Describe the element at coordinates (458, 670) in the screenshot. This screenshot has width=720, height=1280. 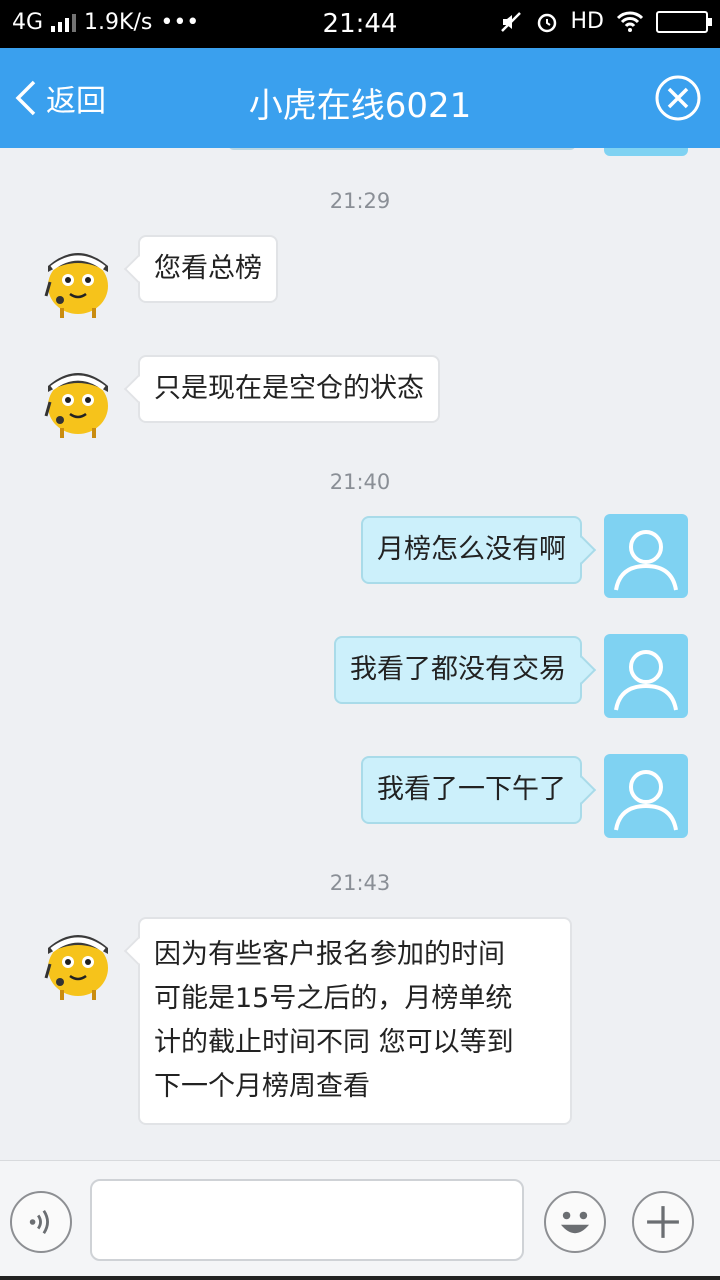
I see `message-bubble-outgoing: 我看了都没有交易` at that location.